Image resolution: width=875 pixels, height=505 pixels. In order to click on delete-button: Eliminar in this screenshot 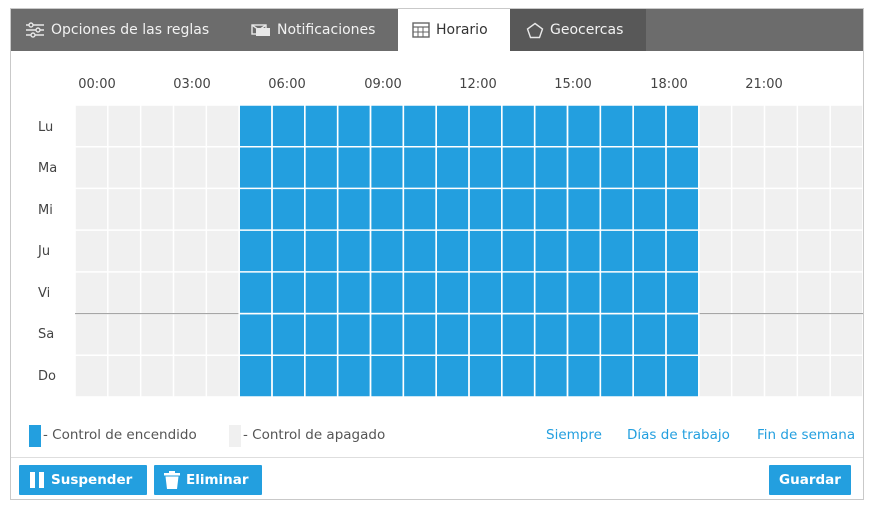, I will do `click(208, 480)`.